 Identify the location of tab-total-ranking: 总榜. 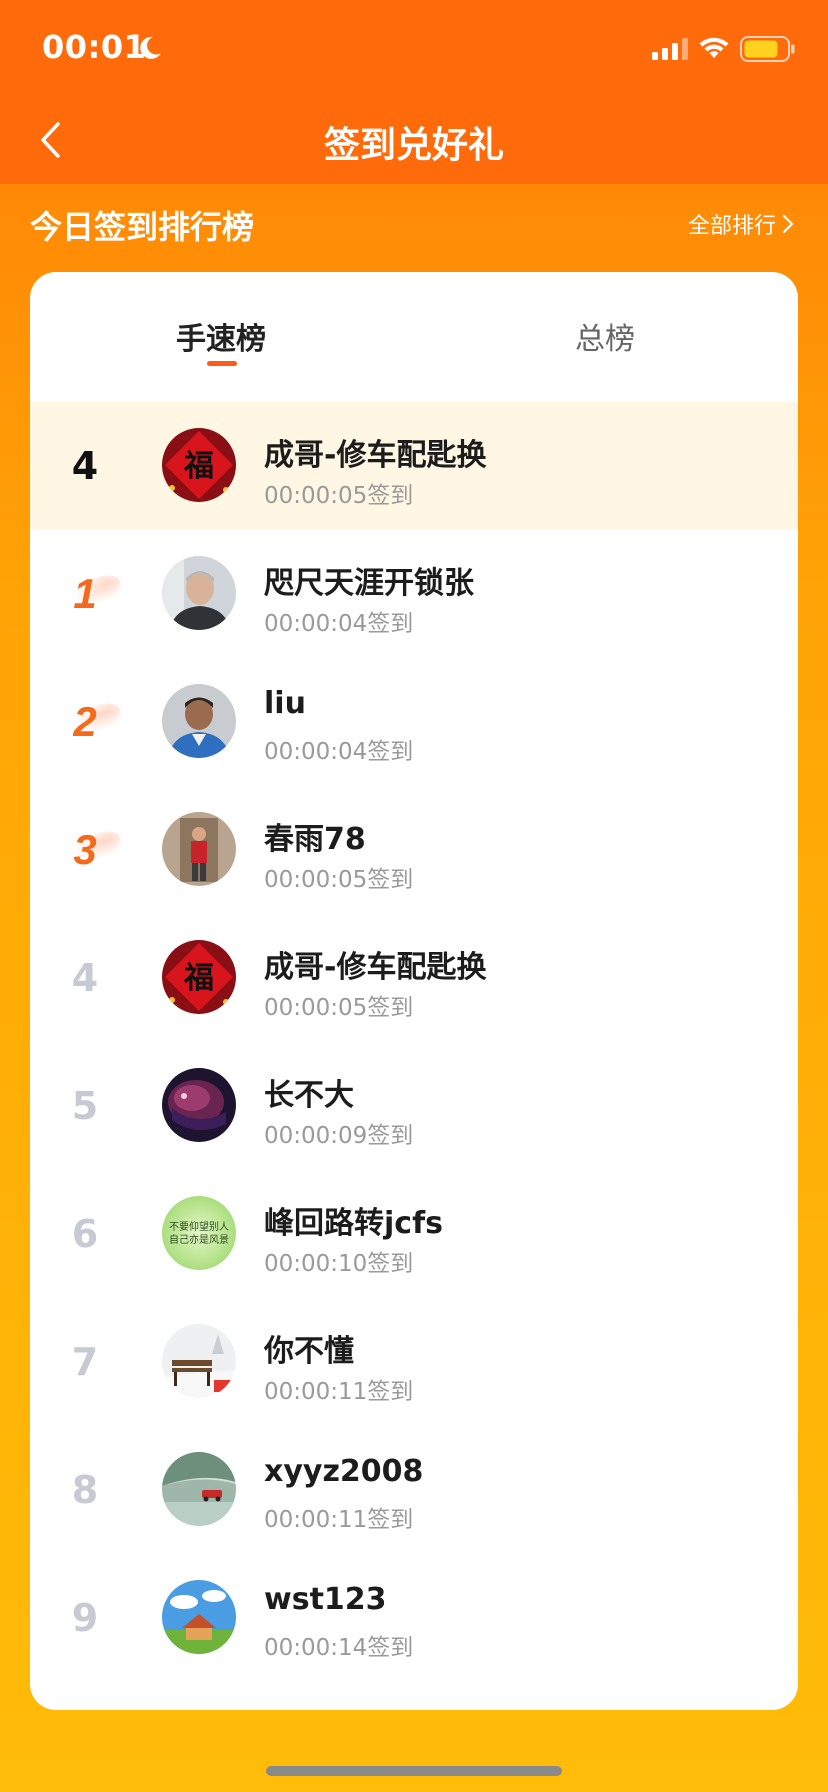
(605, 336).